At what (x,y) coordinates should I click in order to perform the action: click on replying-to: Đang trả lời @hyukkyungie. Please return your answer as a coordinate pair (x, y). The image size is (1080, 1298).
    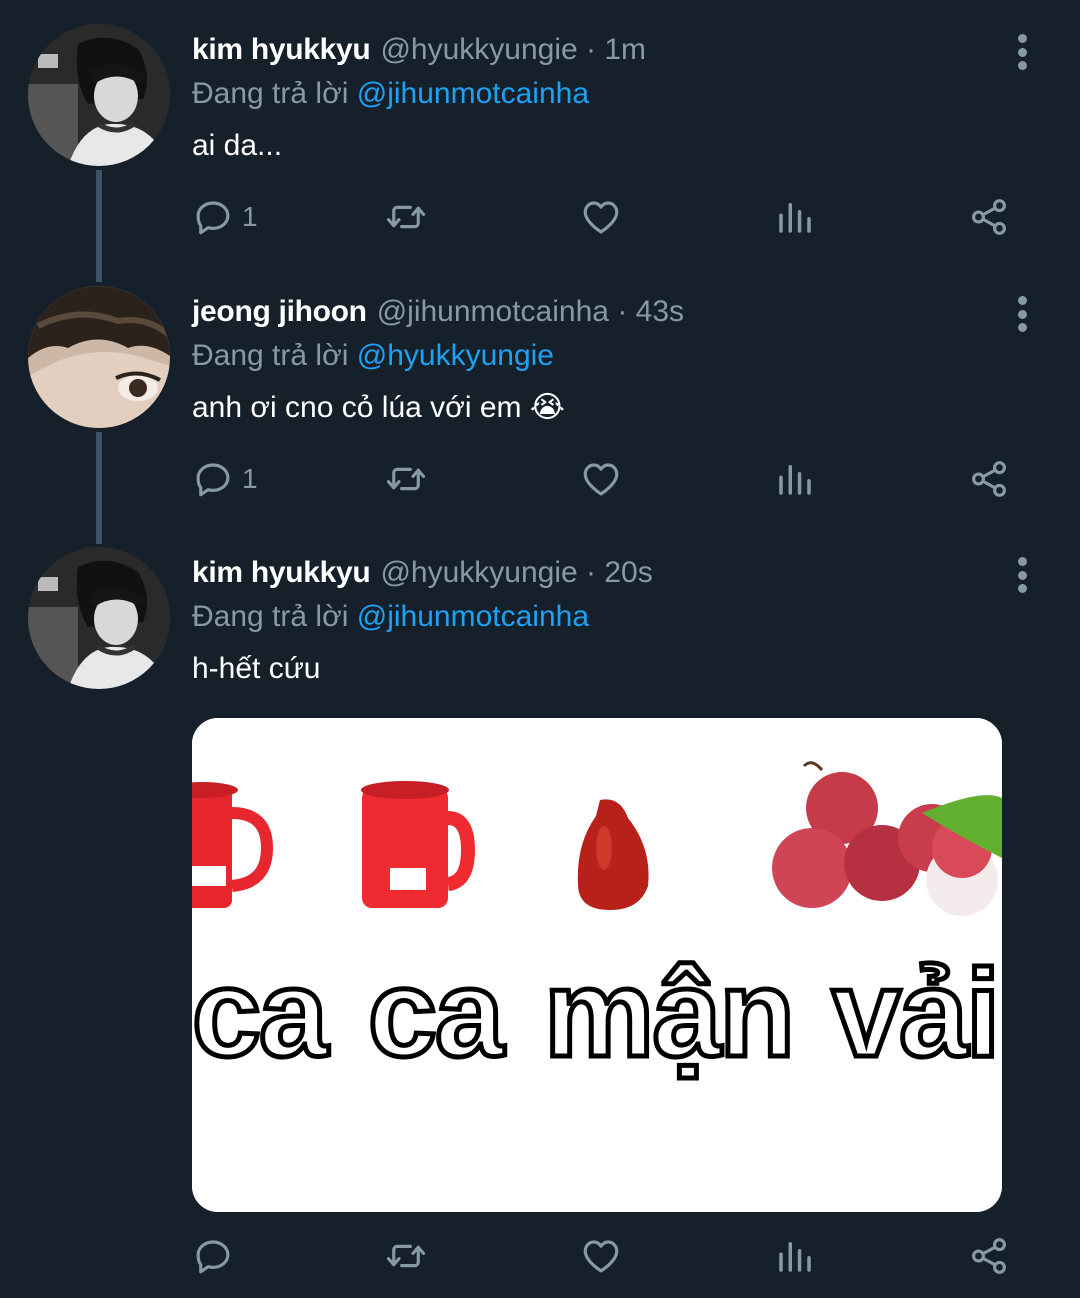
    Looking at the image, I should click on (373, 356).